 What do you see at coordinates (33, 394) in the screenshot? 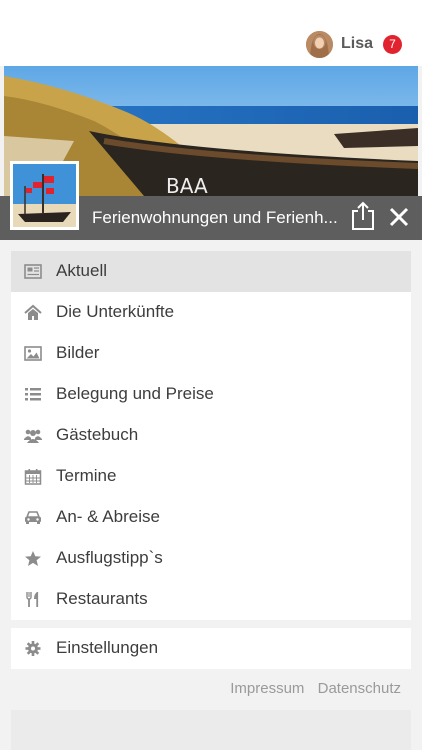
I see `list-icon` at bounding box center [33, 394].